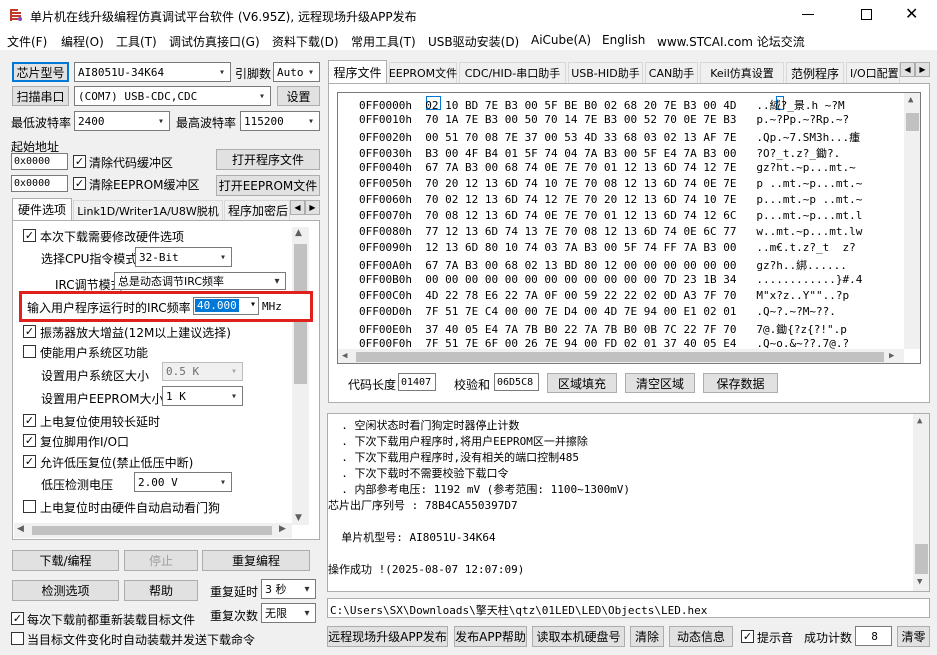  Describe the element at coordinates (39, 161) in the screenshot. I see `start-address-field-1: 0x0000` at that location.